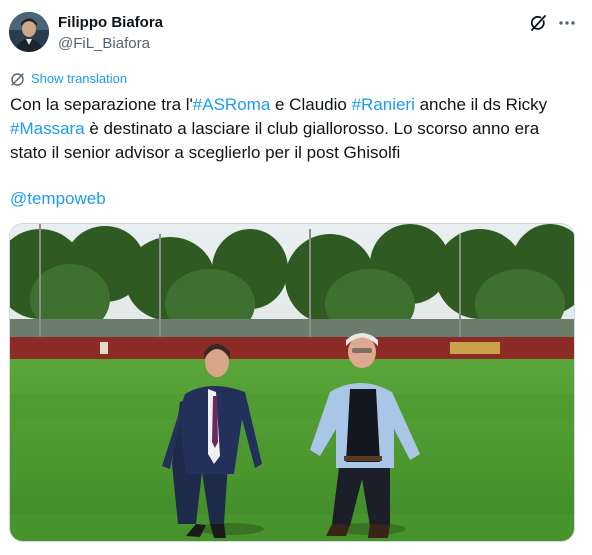 This screenshot has width=592, height=555. I want to click on show-translation-link: Show translation, so click(68, 79).